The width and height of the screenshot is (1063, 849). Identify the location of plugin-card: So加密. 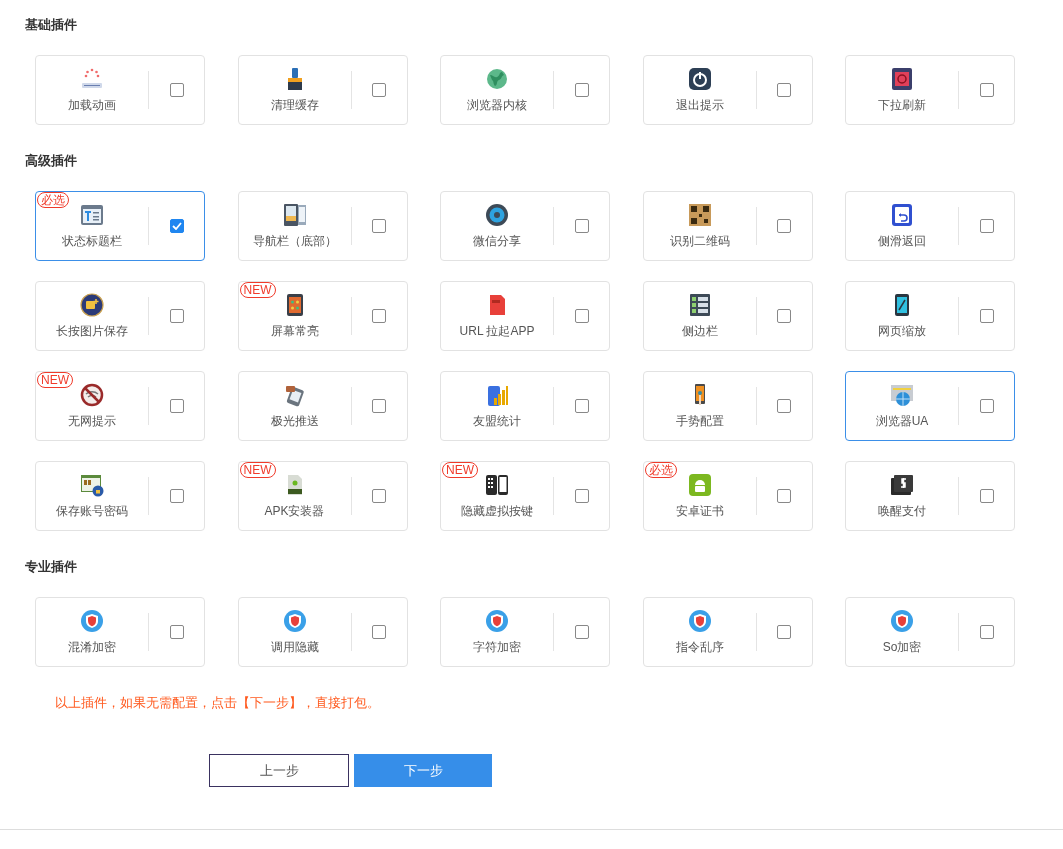
(930, 632).